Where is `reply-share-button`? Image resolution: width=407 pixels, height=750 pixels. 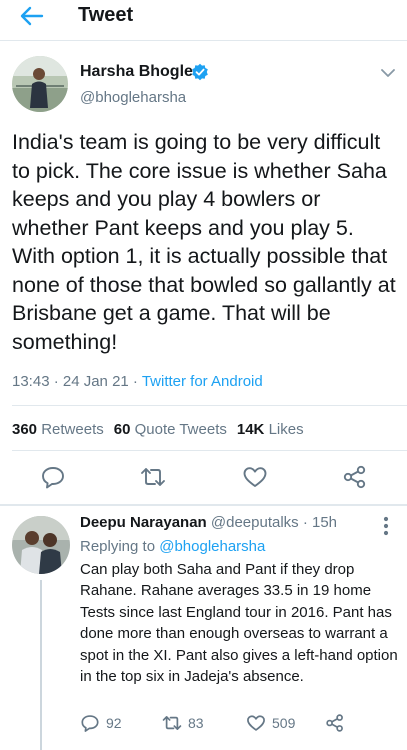 reply-share-button is located at coordinates (338, 723).